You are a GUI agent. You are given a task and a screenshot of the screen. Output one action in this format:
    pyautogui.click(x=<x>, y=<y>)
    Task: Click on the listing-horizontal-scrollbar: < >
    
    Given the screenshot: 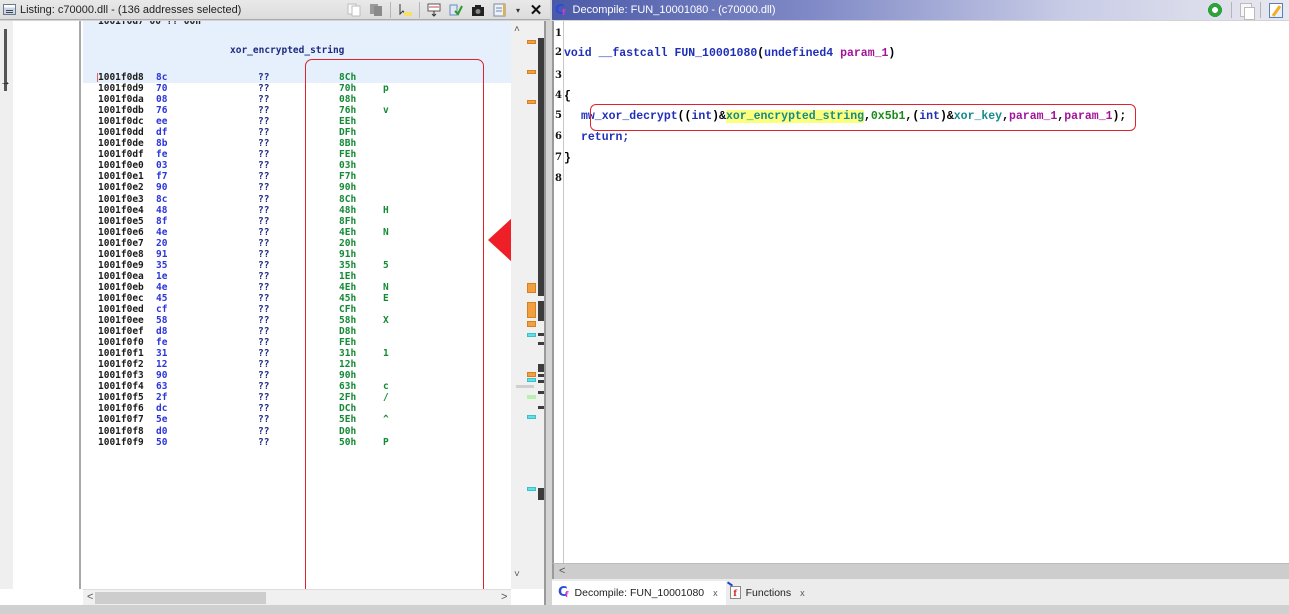 What is the action you would take?
    pyautogui.click(x=297, y=597)
    